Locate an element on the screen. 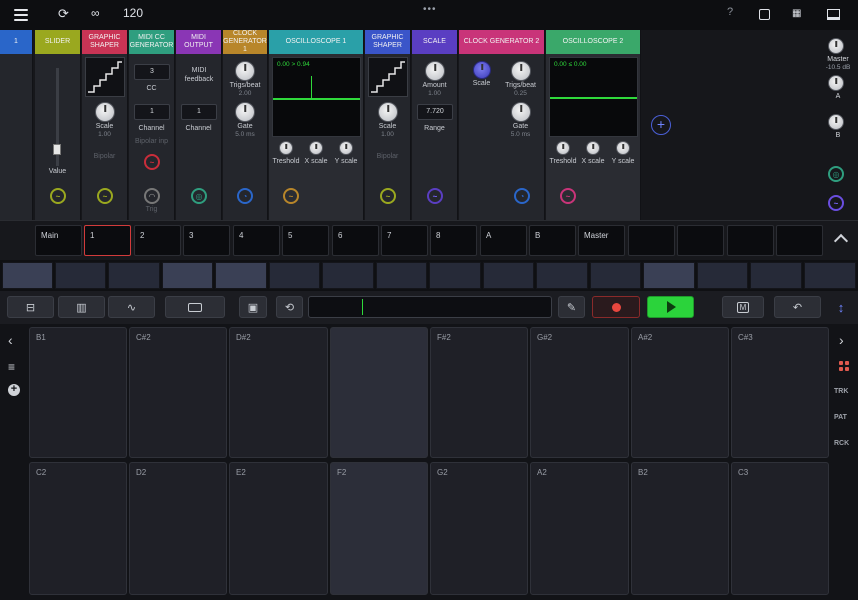 The image size is (858, 600). pad: G2 is located at coordinates (479, 528).